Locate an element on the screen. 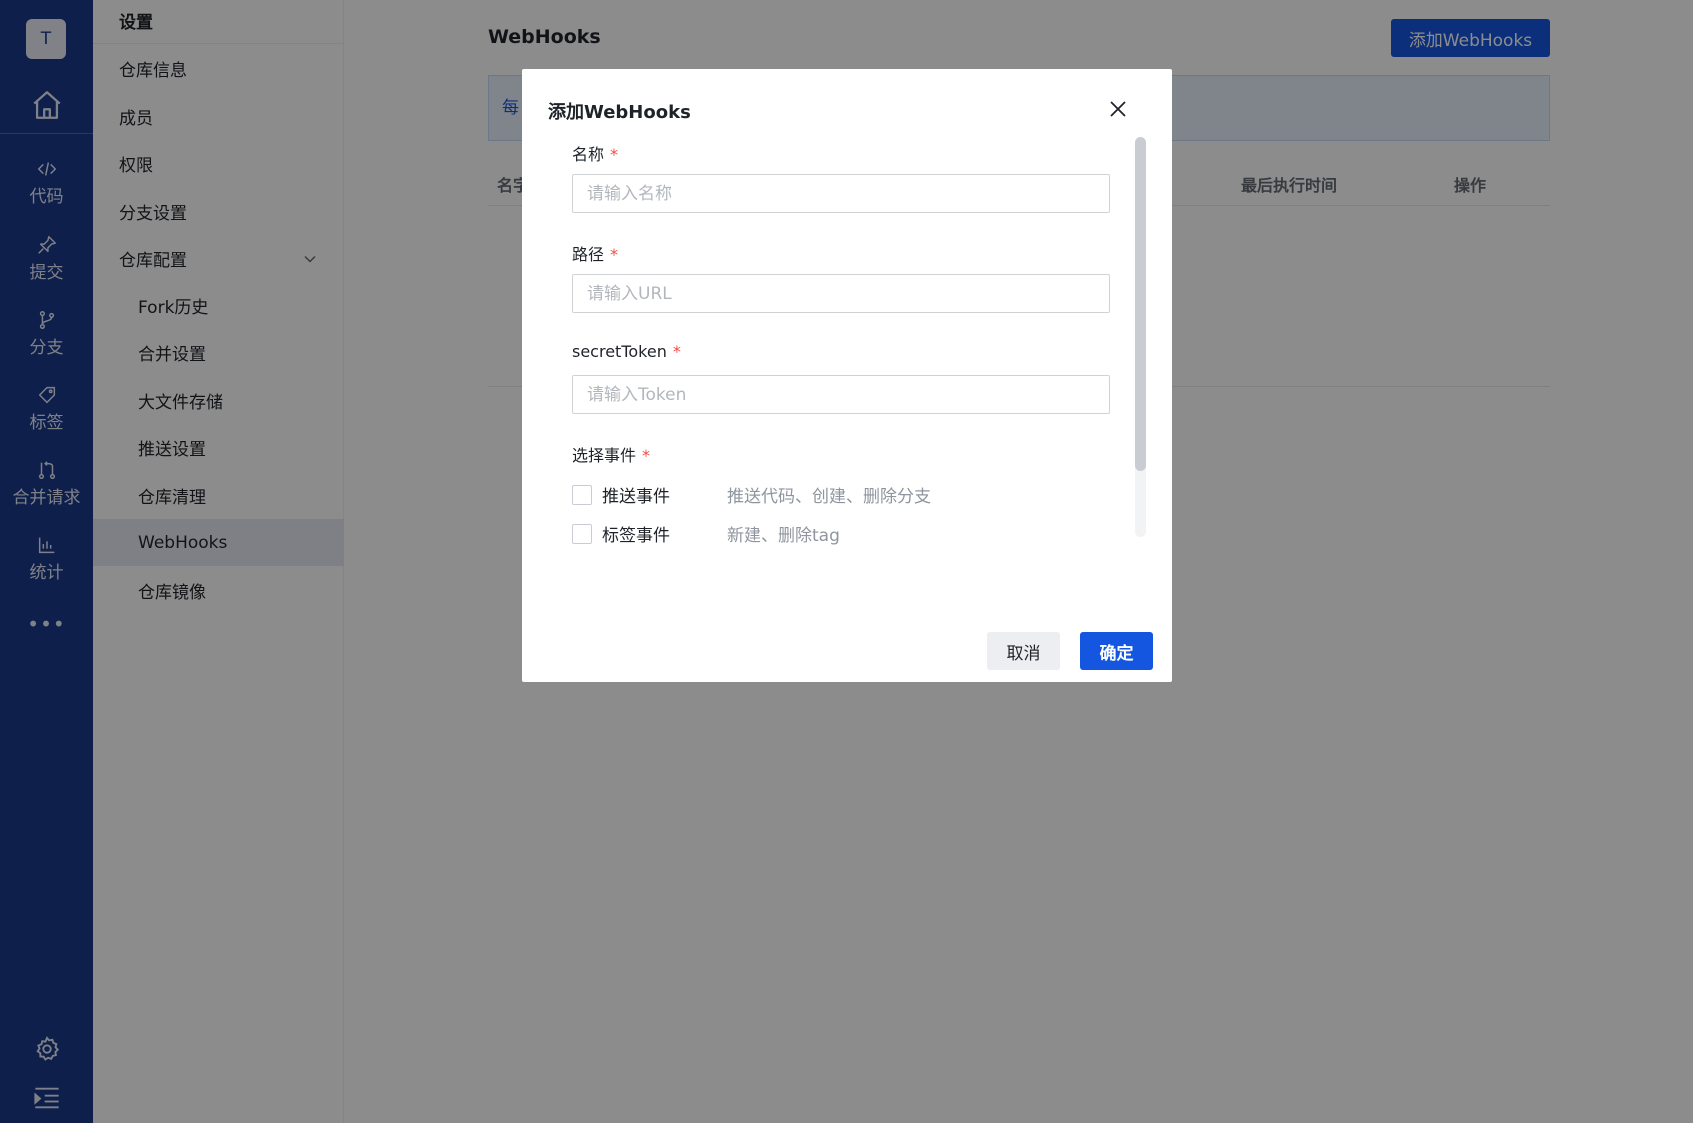  dialog-title: 添加WebHooks is located at coordinates (619, 112).